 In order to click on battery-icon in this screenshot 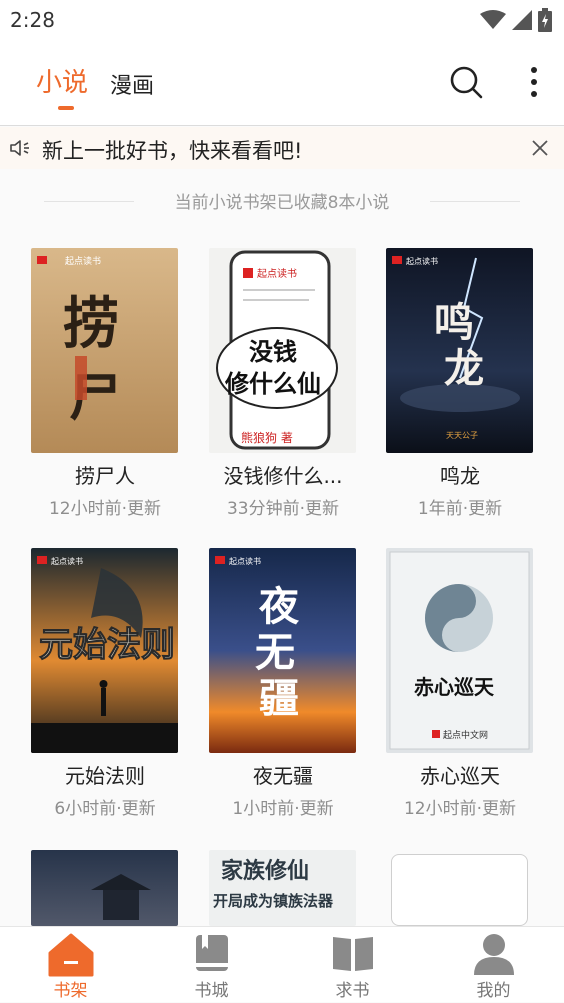, I will do `click(545, 20)`.